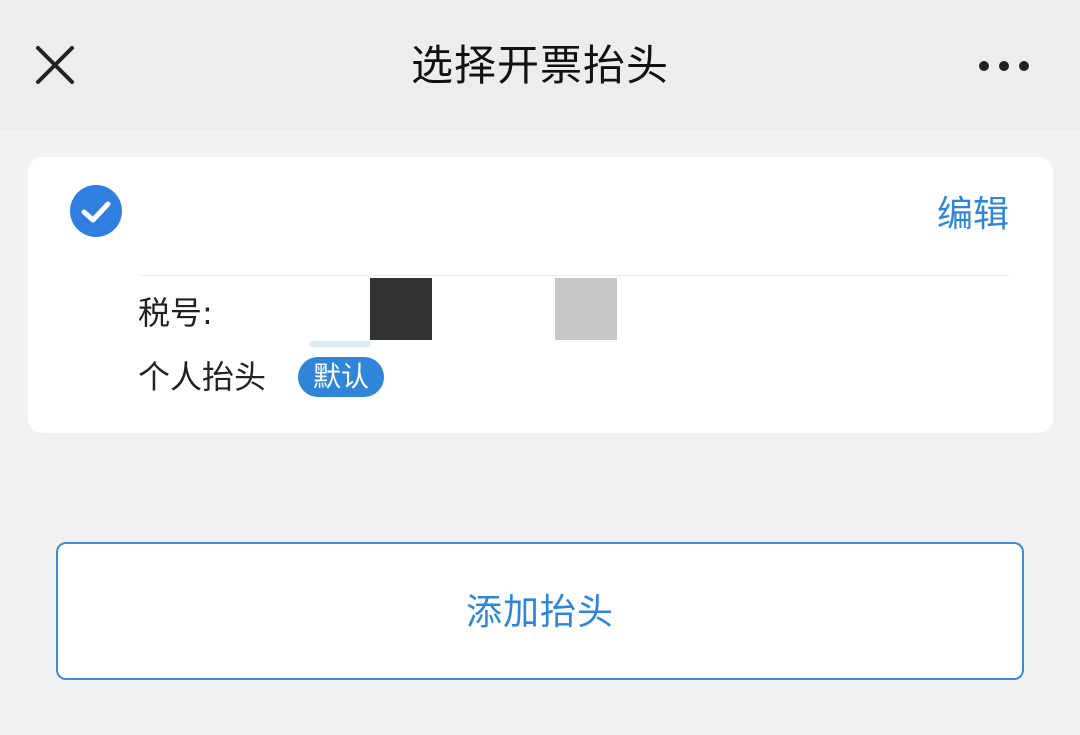 The width and height of the screenshot is (1080, 735). What do you see at coordinates (340, 344) in the screenshot?
I see `redacted-mark` at bounding box center [340, 344].